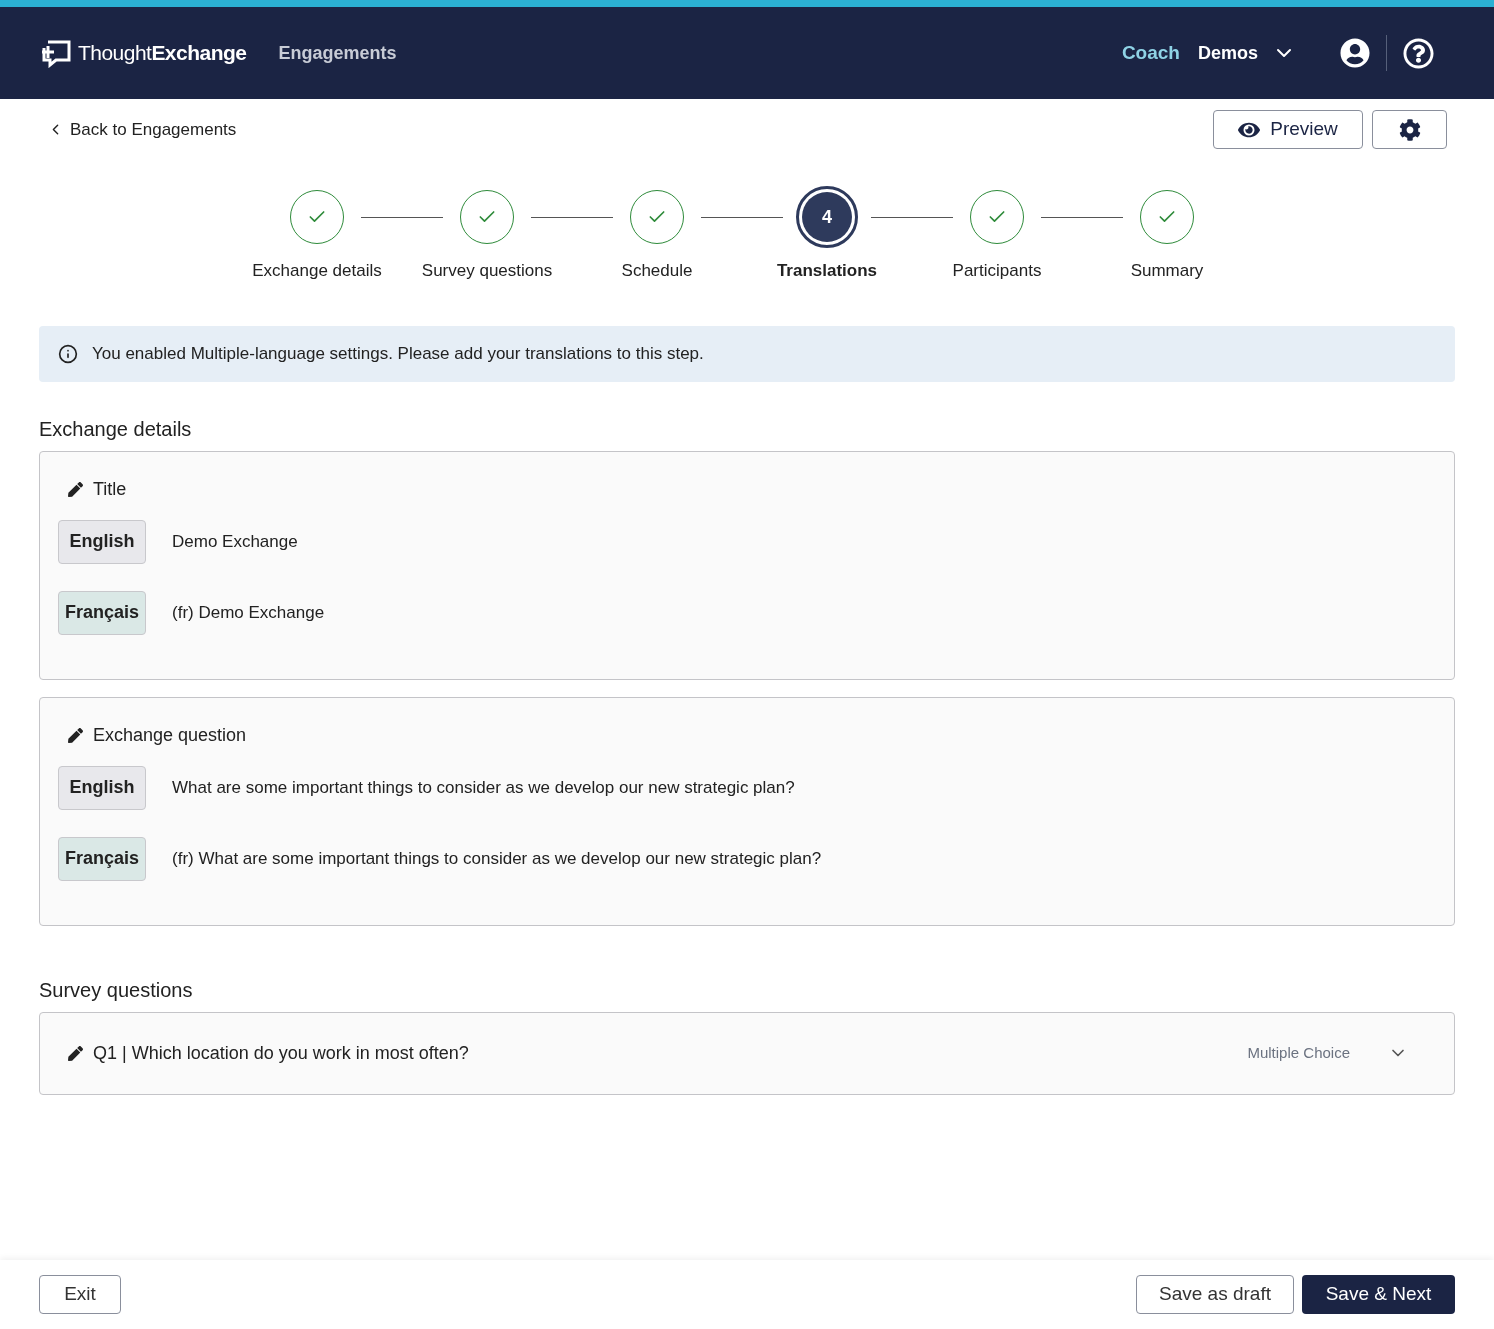  What do you see at coordinates (398, 353) in the screenshot?
I see `info-message: You enabled Multiple-language settings. Please add your translations to this step.` at bounding box center [398, 353].